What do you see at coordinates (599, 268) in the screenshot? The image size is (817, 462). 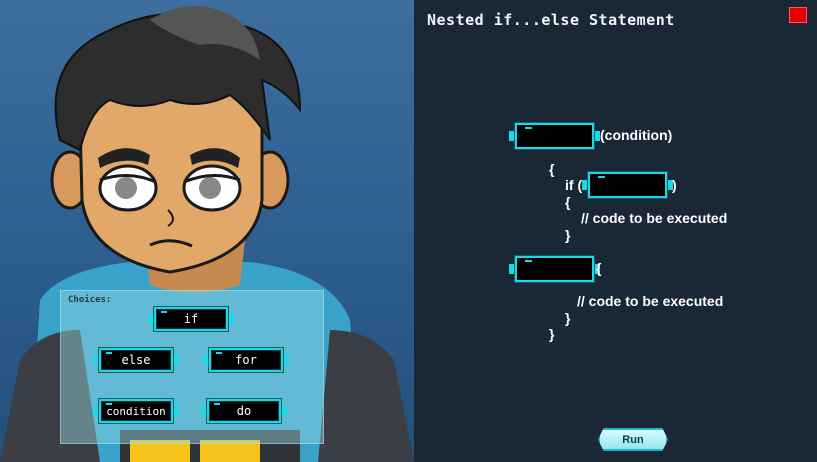 I see `code-brace-after-slot: {` at bounding box center [599, 268].